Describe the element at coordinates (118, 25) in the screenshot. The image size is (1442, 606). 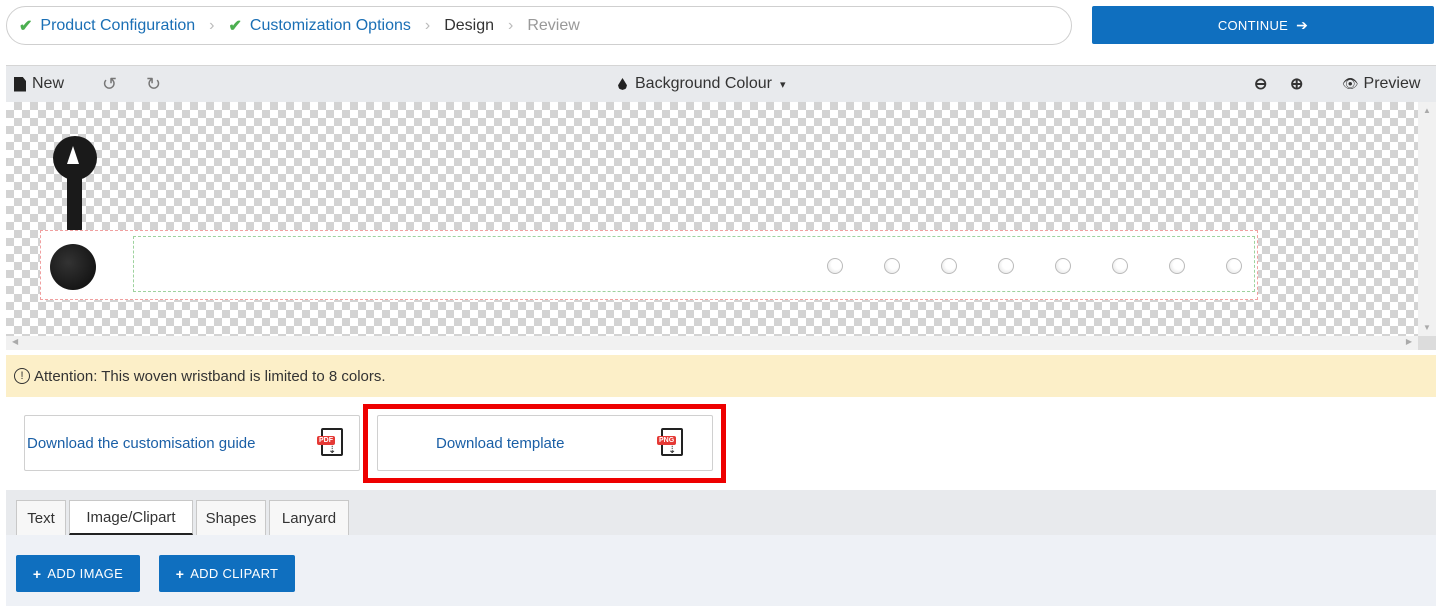
I see `breadcrumb-label: Product Configuration` at that location.